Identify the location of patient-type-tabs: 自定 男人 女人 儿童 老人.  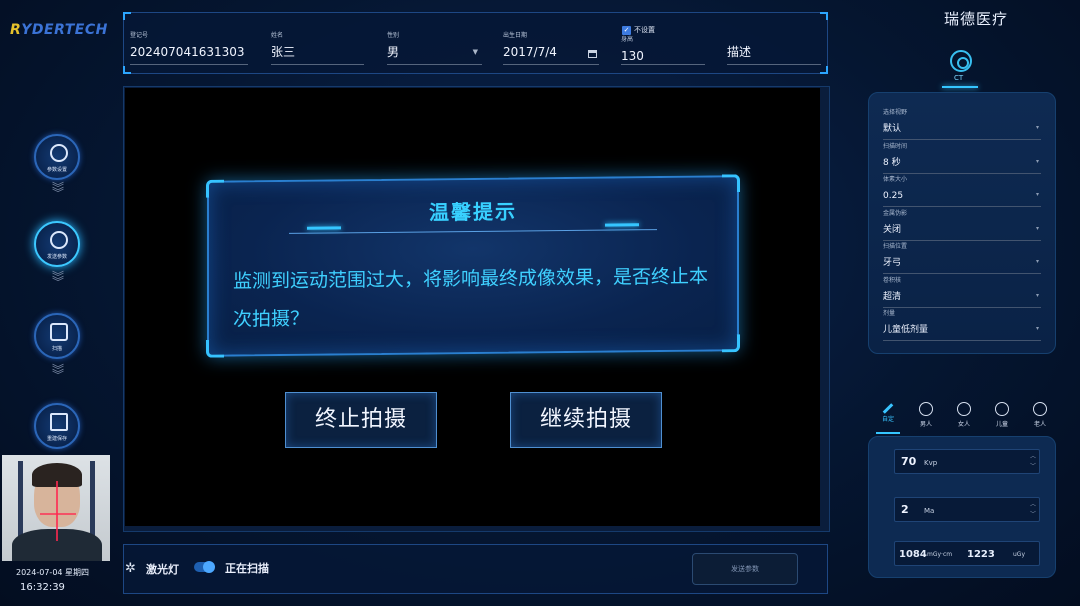
(964, 417).